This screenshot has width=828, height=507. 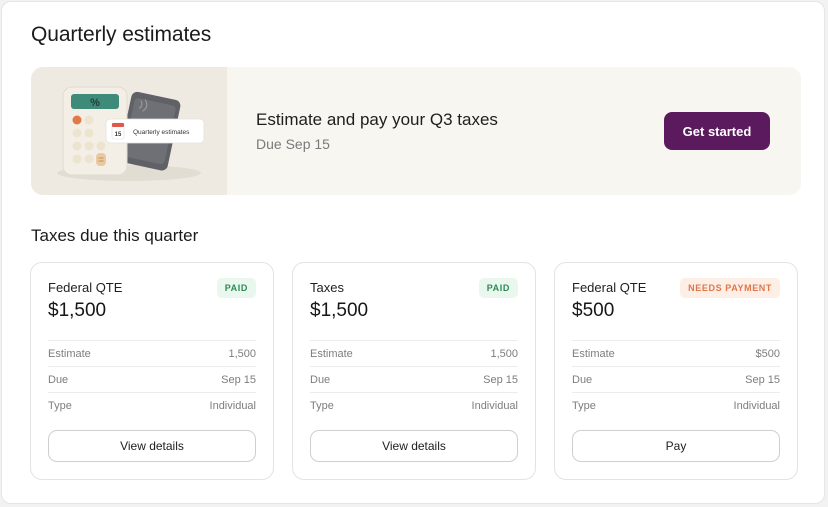 I want to click on card-amount: $500, so click(x=593, y=310).